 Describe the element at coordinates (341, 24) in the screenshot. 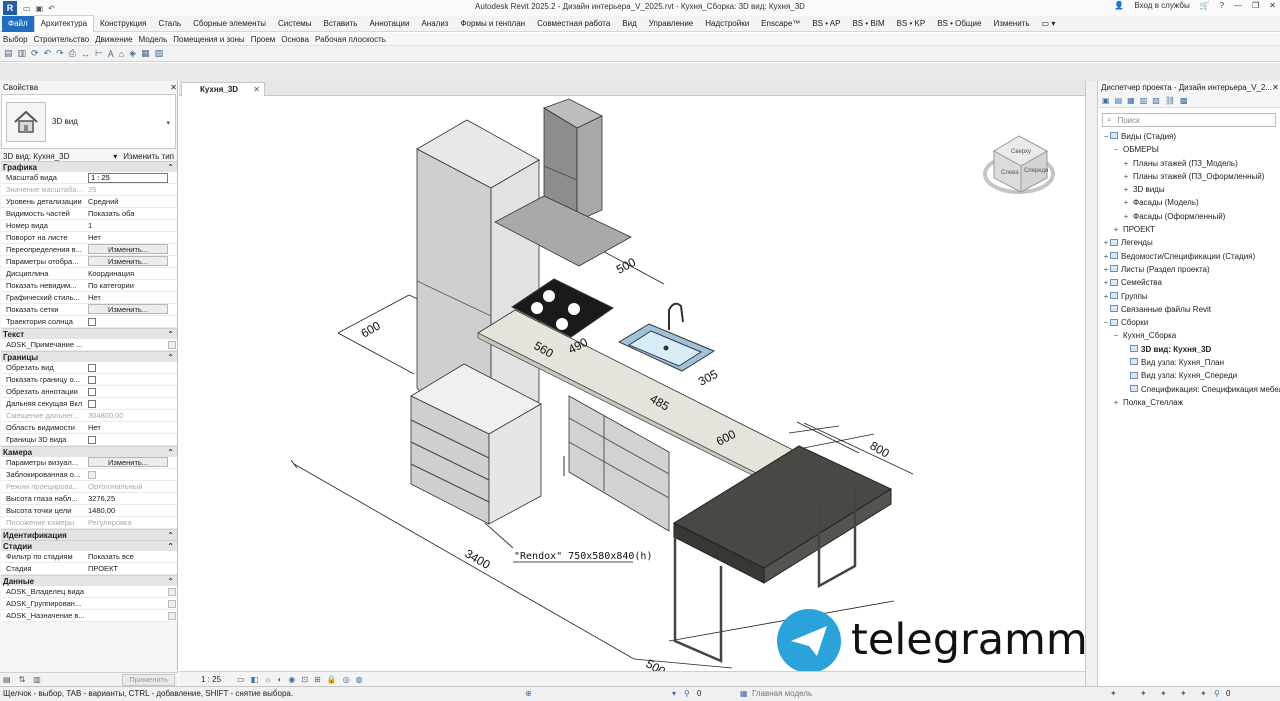

I see `tab-6: Вставить` at that location.